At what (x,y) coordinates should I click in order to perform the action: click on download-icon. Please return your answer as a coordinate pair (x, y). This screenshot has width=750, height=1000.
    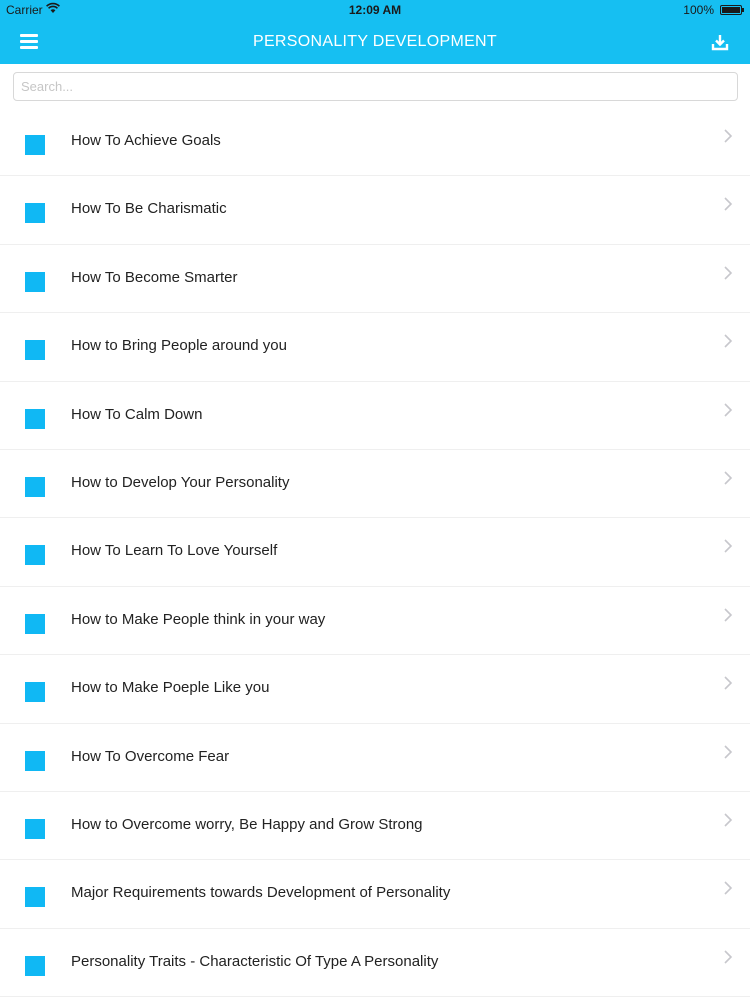
    Looking at the image, I should click on (720, 42).